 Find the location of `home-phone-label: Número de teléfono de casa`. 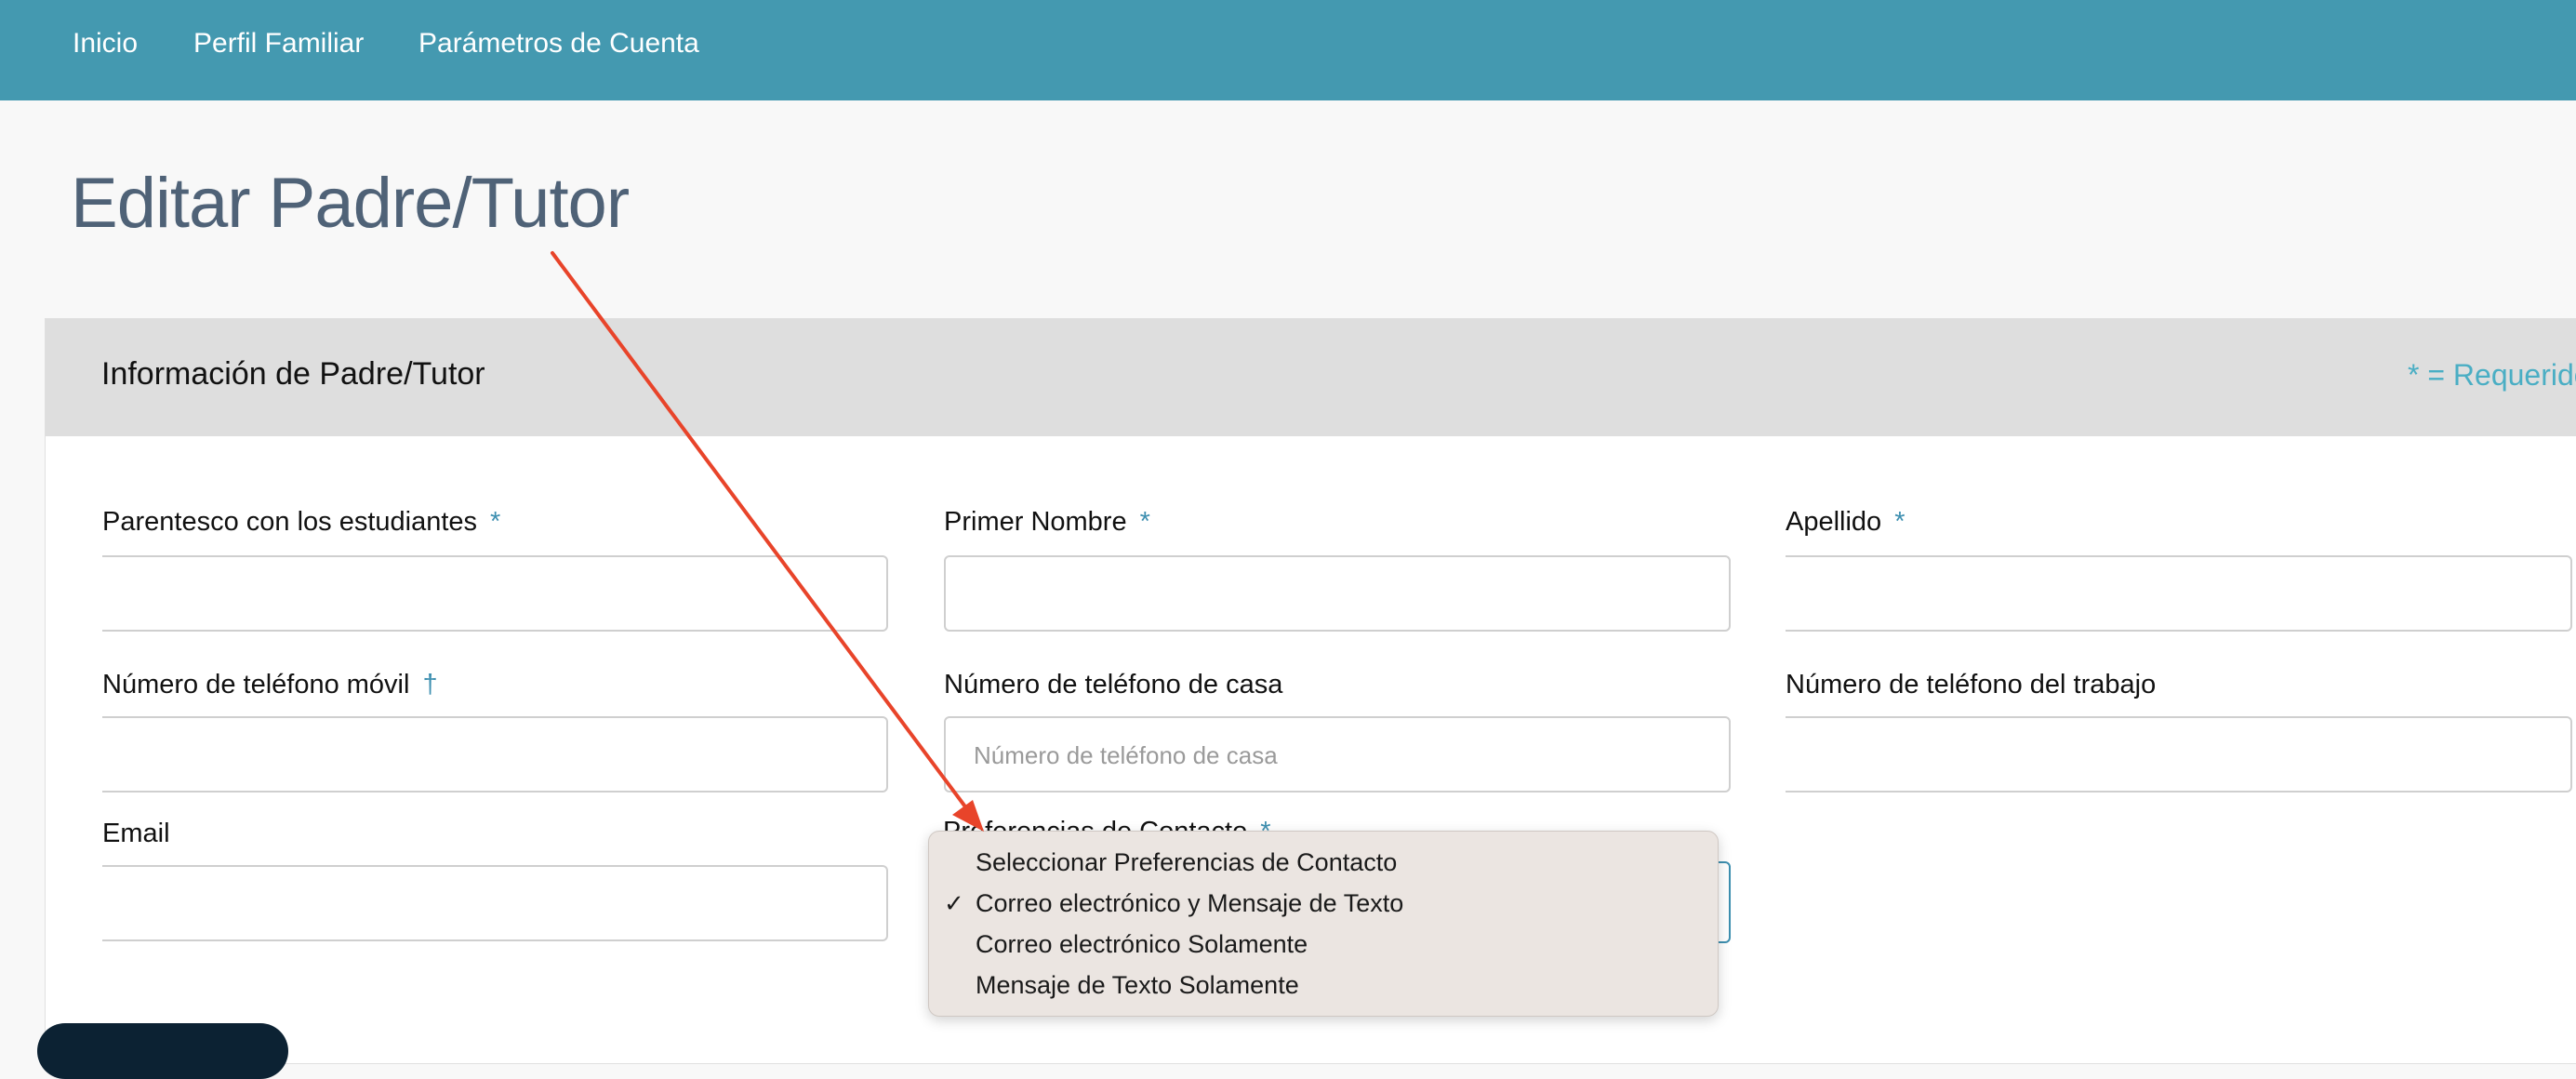

home-phone-label: Número de teléfono de casa is located at coordinates (1113, 684).